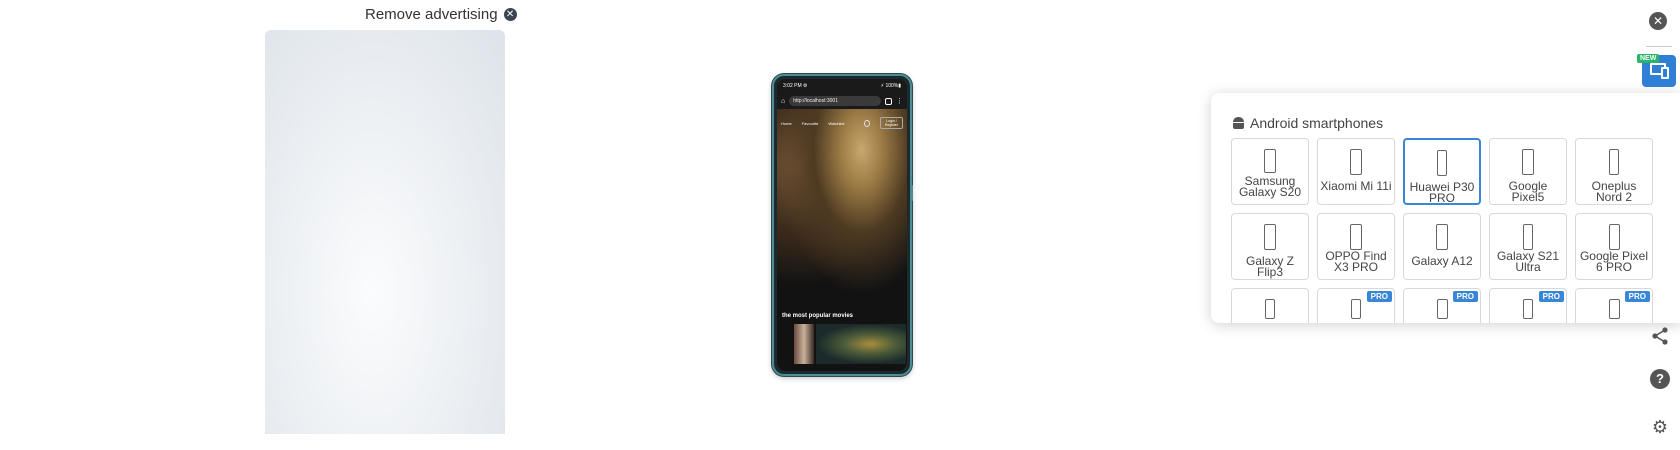  What do you see at coordinates (1442, 192) in the screenshot?
I see `device-label: Huawei P30 PRO` at bounding box center [1442, 192].